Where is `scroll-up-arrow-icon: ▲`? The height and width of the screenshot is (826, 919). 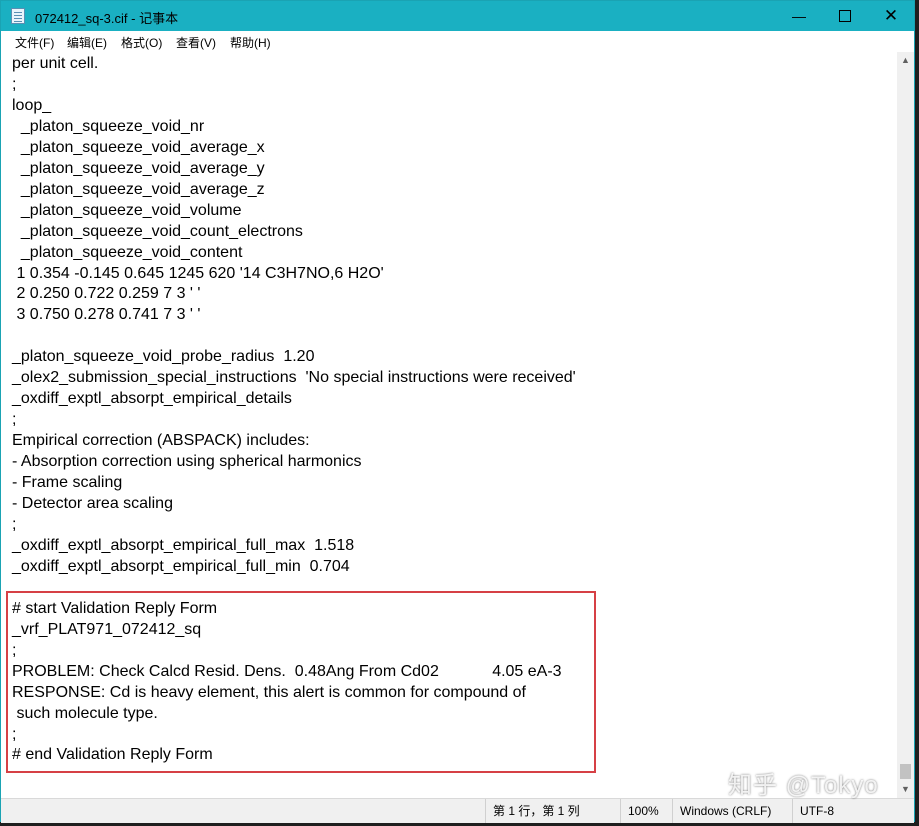 scroll-up-arrow-icon: ▲ is located at coordinates (905, 60).